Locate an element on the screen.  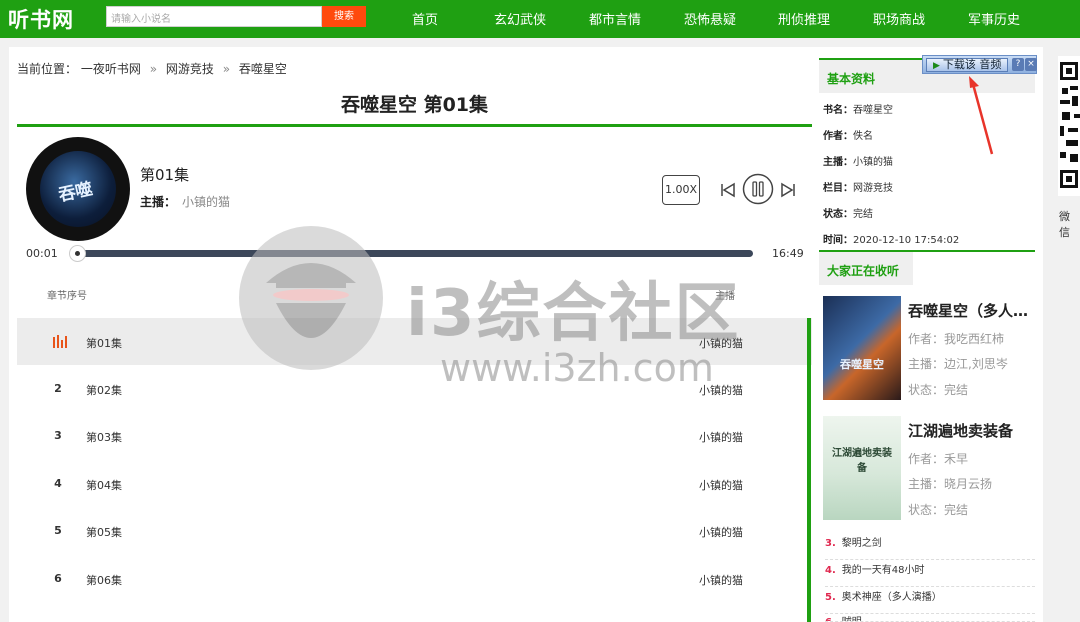
info-book: 书名：吞噬星空 is located at coordinates (858, 108).